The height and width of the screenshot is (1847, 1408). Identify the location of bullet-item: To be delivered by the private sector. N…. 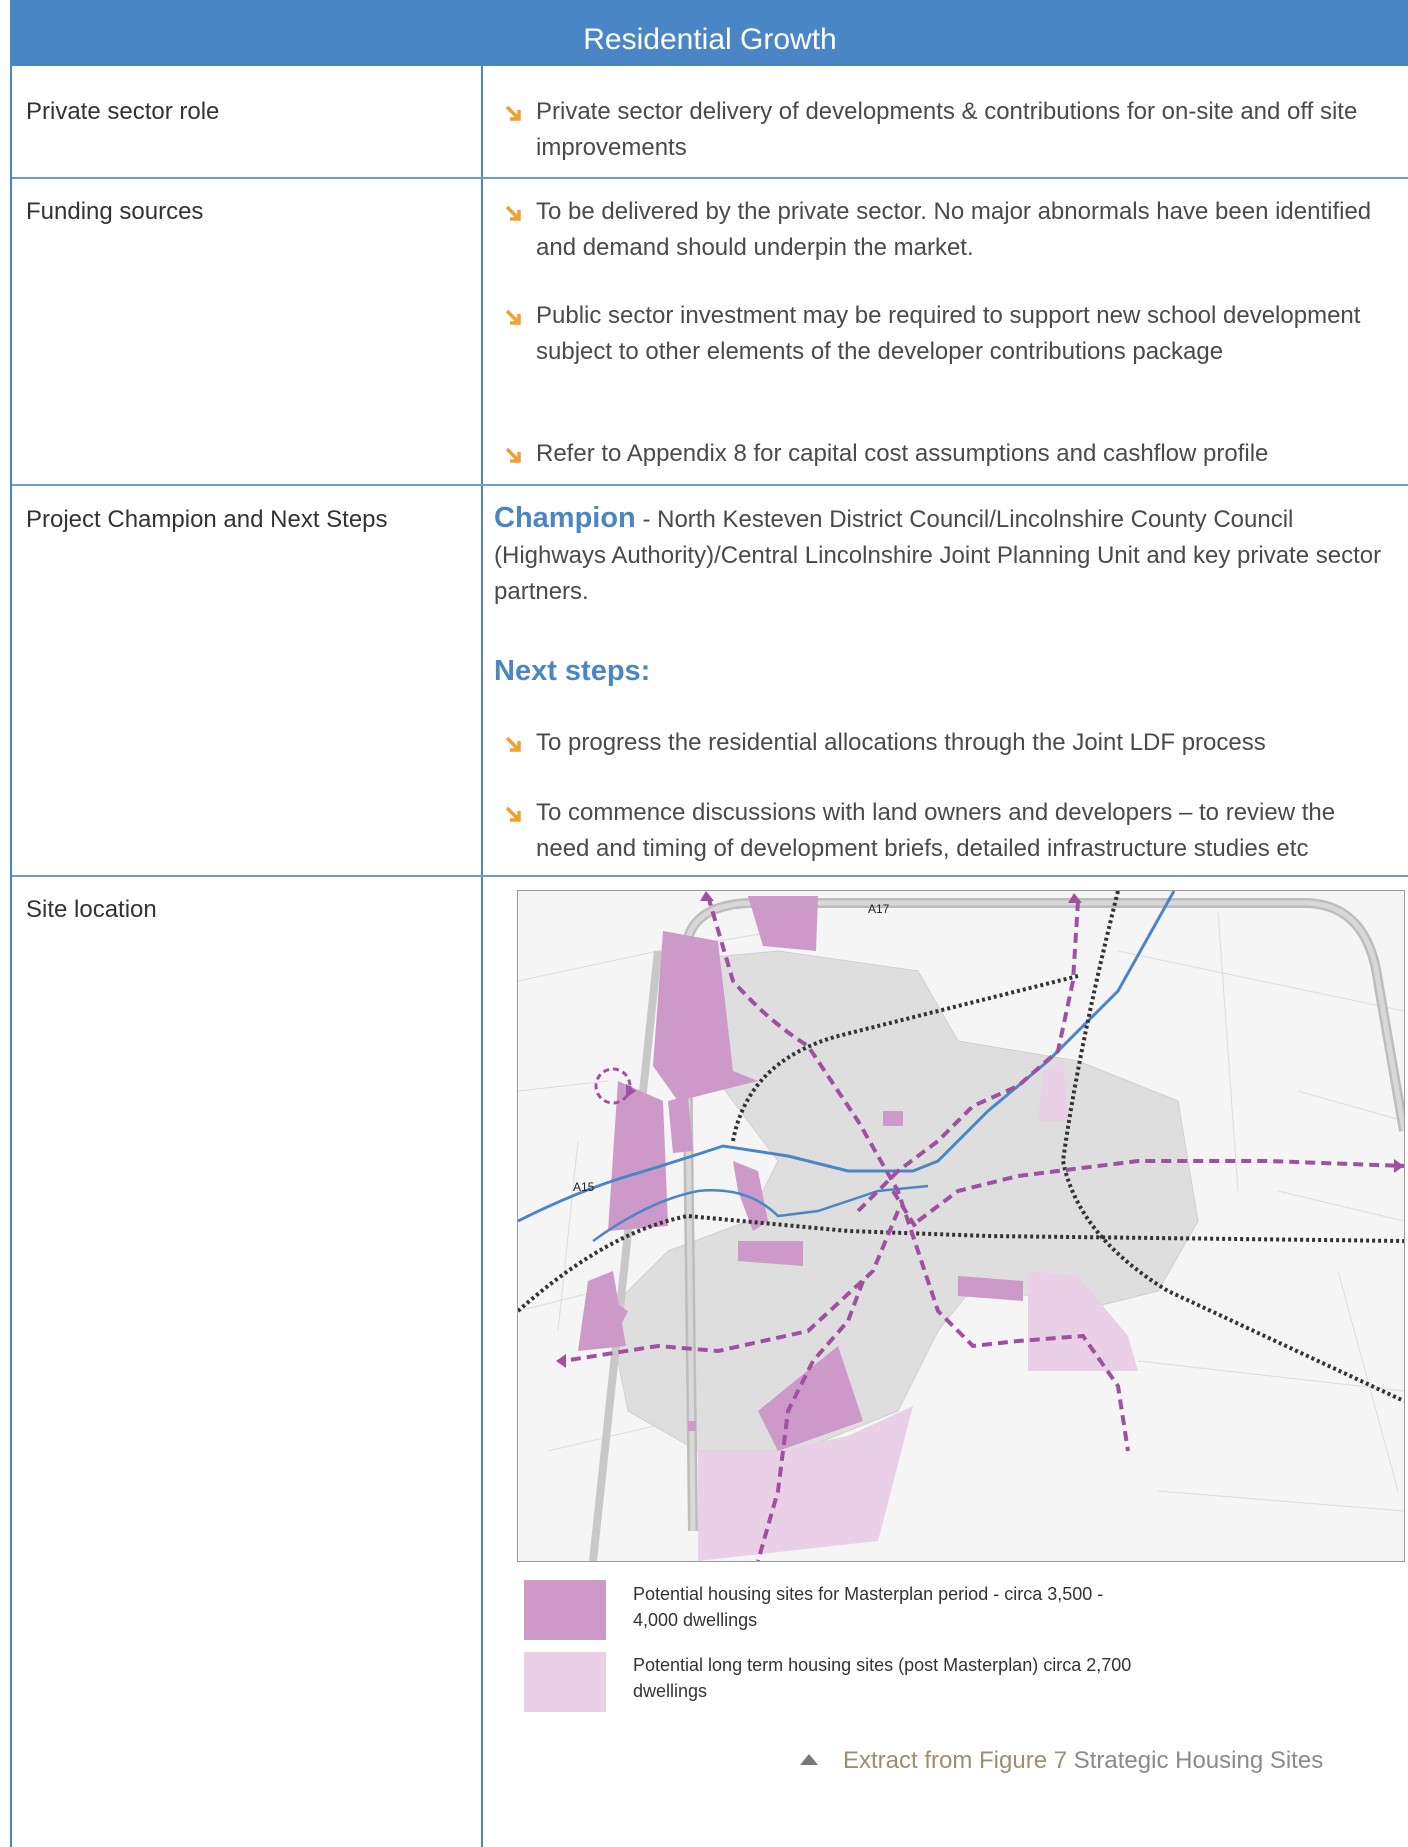
(939, 230).